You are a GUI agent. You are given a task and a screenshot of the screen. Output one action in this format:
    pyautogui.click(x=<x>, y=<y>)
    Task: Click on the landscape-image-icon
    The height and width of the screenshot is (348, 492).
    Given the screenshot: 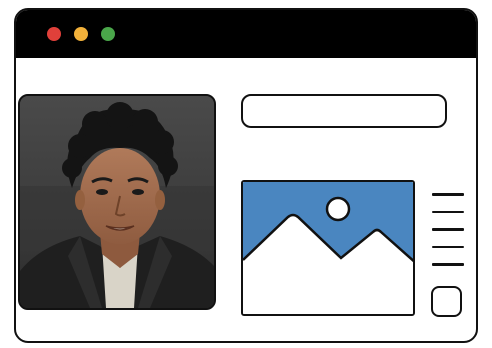 What is the action you would take?
    pyautogui.click(x=328, y=248)
    